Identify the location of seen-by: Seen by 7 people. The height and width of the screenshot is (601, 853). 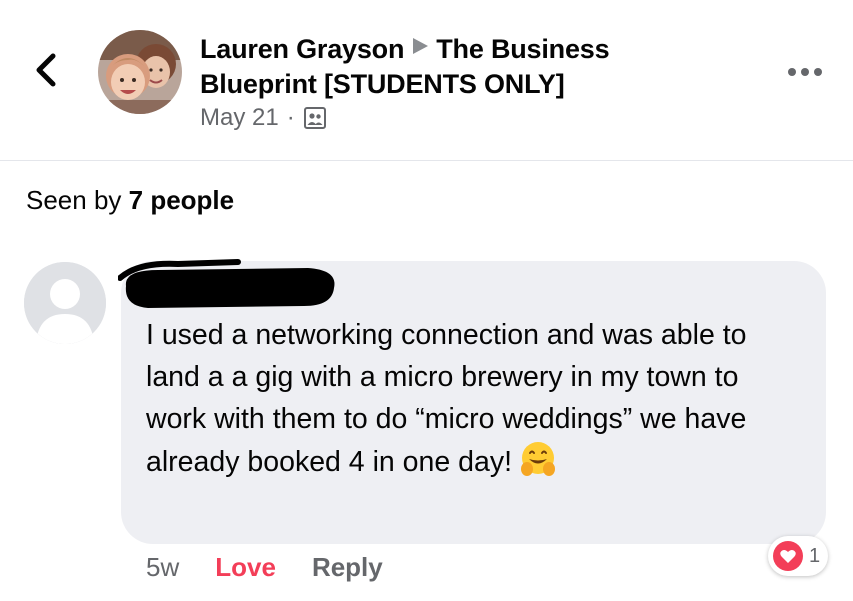
(130, 200).